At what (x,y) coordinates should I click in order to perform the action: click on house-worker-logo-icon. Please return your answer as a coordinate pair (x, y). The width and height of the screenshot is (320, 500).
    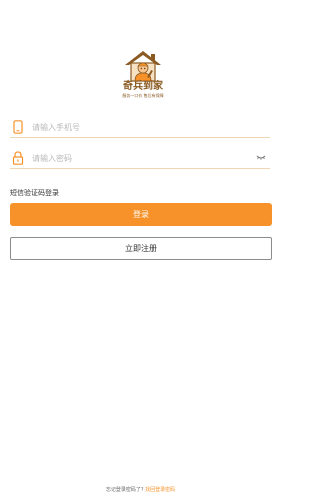
    Looking at the image, I should click on (143, 66).